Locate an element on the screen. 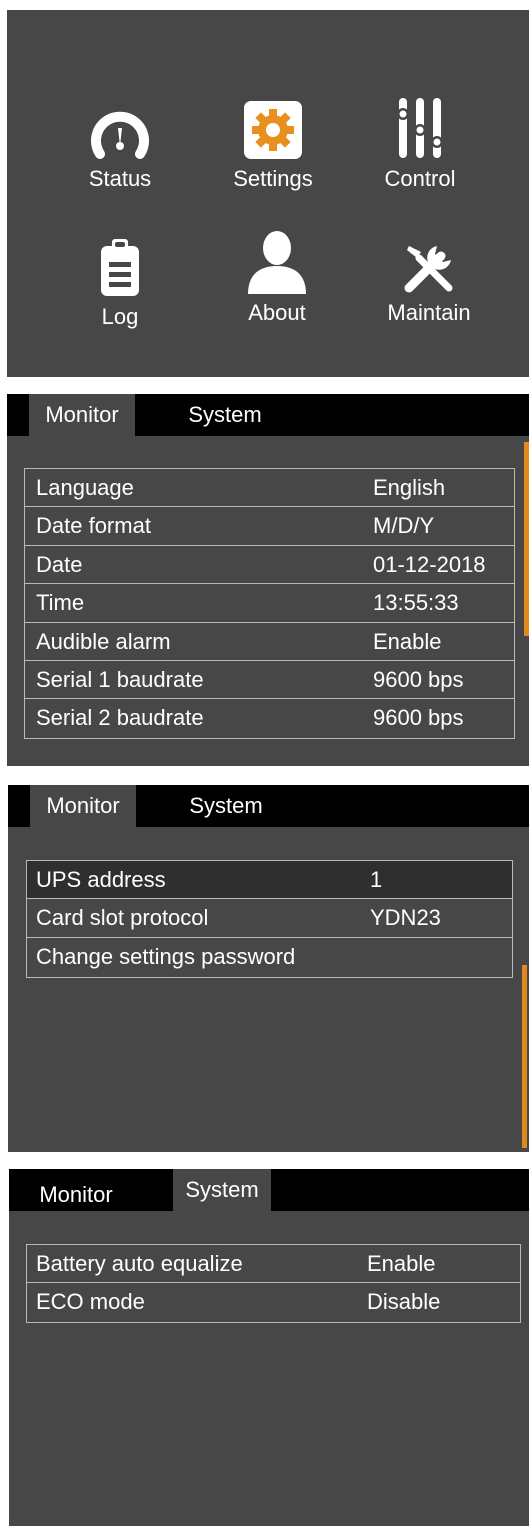  row-label: Date is located at coordinates (59, 564).